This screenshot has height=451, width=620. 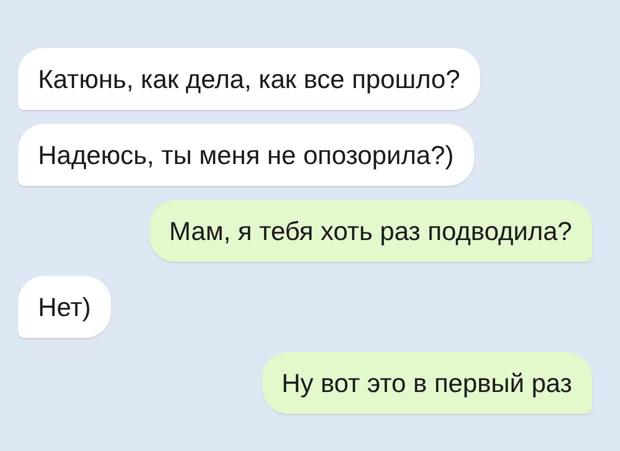 What do you see at coordinates (370, 231) in the screenshot?
I see `message-bubble: Мам, я тебя хоть раз подводила?` at bounding box center [370, 231].